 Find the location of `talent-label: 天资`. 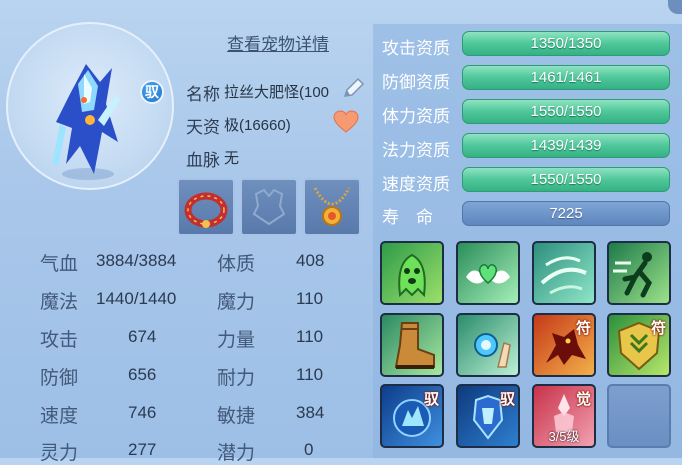

talent-label: 天资 is located at coordinates (203, 127).